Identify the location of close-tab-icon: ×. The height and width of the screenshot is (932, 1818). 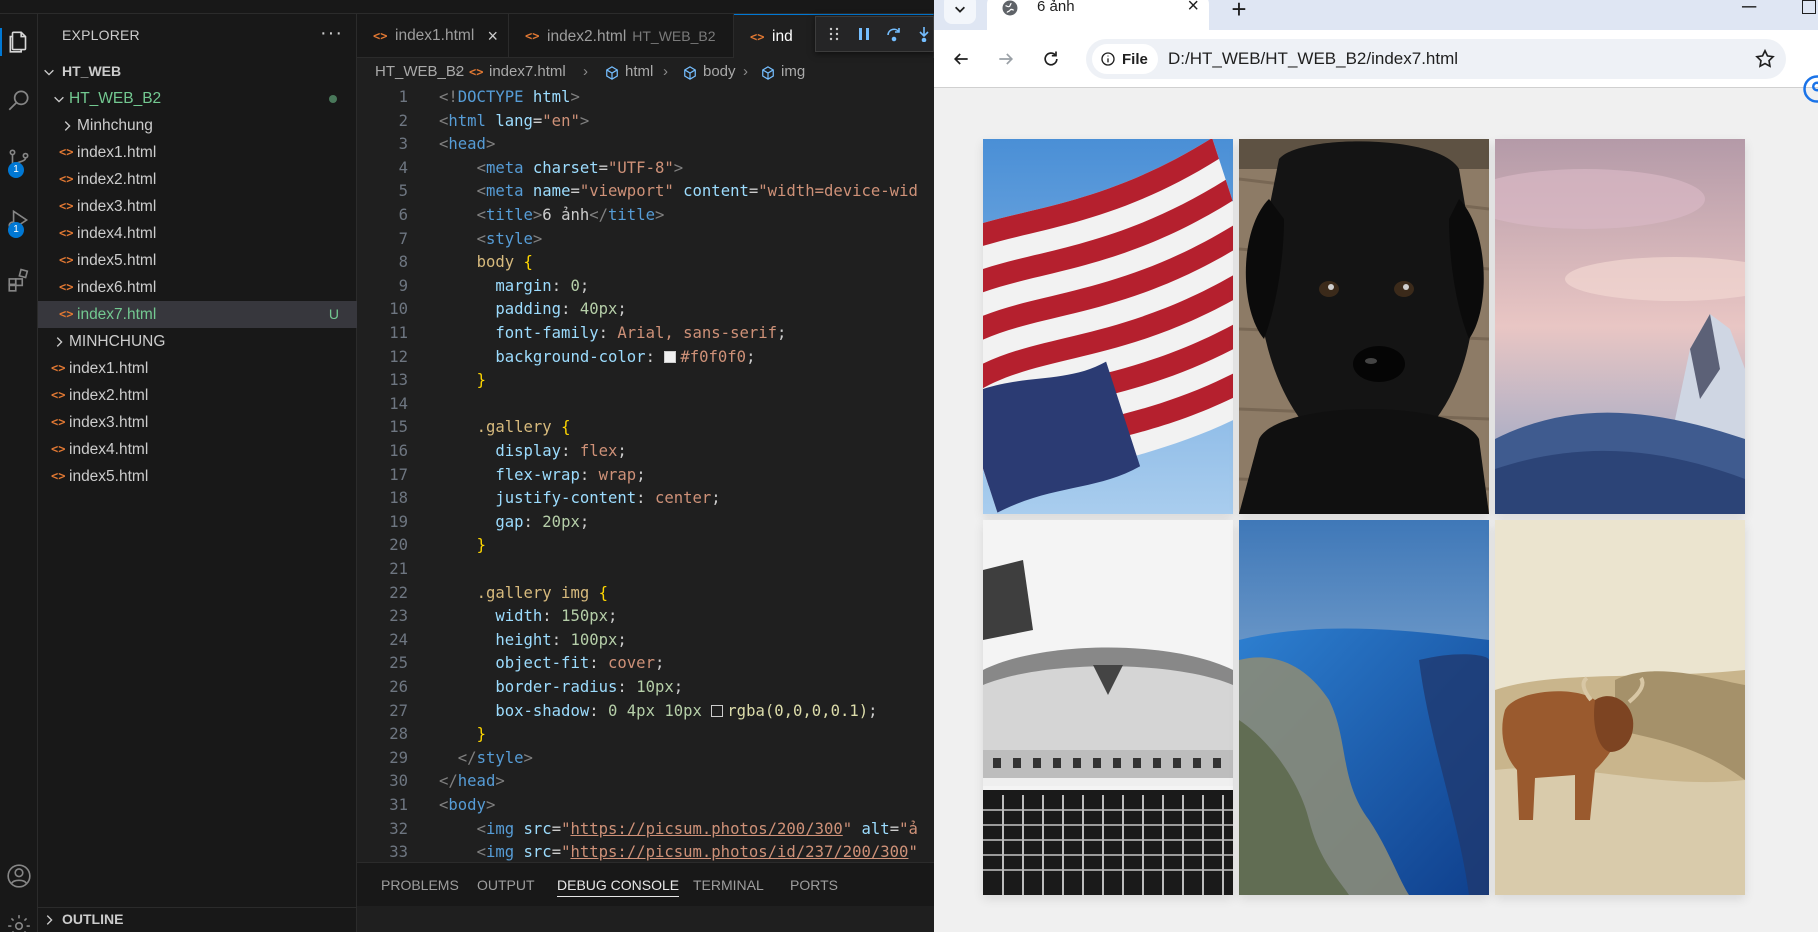
(1193, 9).